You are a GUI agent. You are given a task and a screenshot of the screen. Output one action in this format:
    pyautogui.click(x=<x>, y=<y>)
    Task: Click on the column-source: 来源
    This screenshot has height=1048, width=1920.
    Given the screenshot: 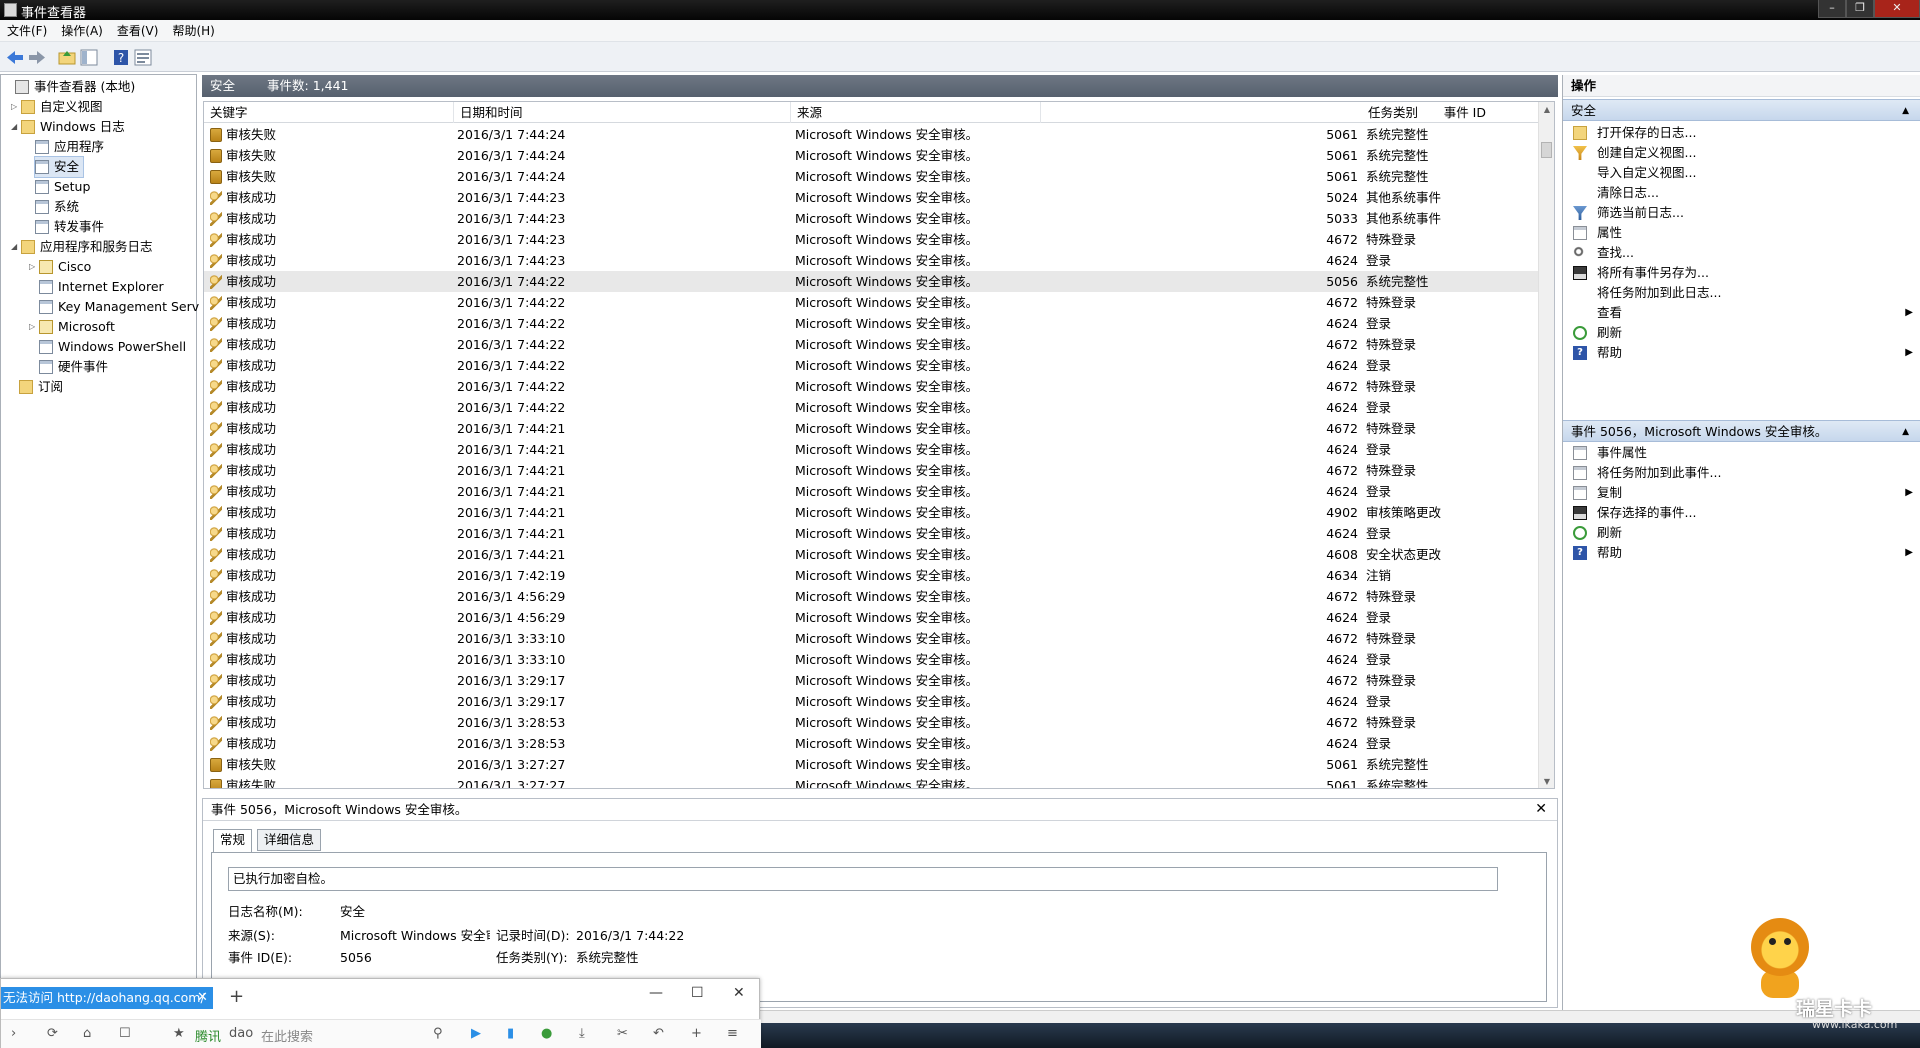 What is the action you would take?
    pyautogui.click(x=916, y=112)
    